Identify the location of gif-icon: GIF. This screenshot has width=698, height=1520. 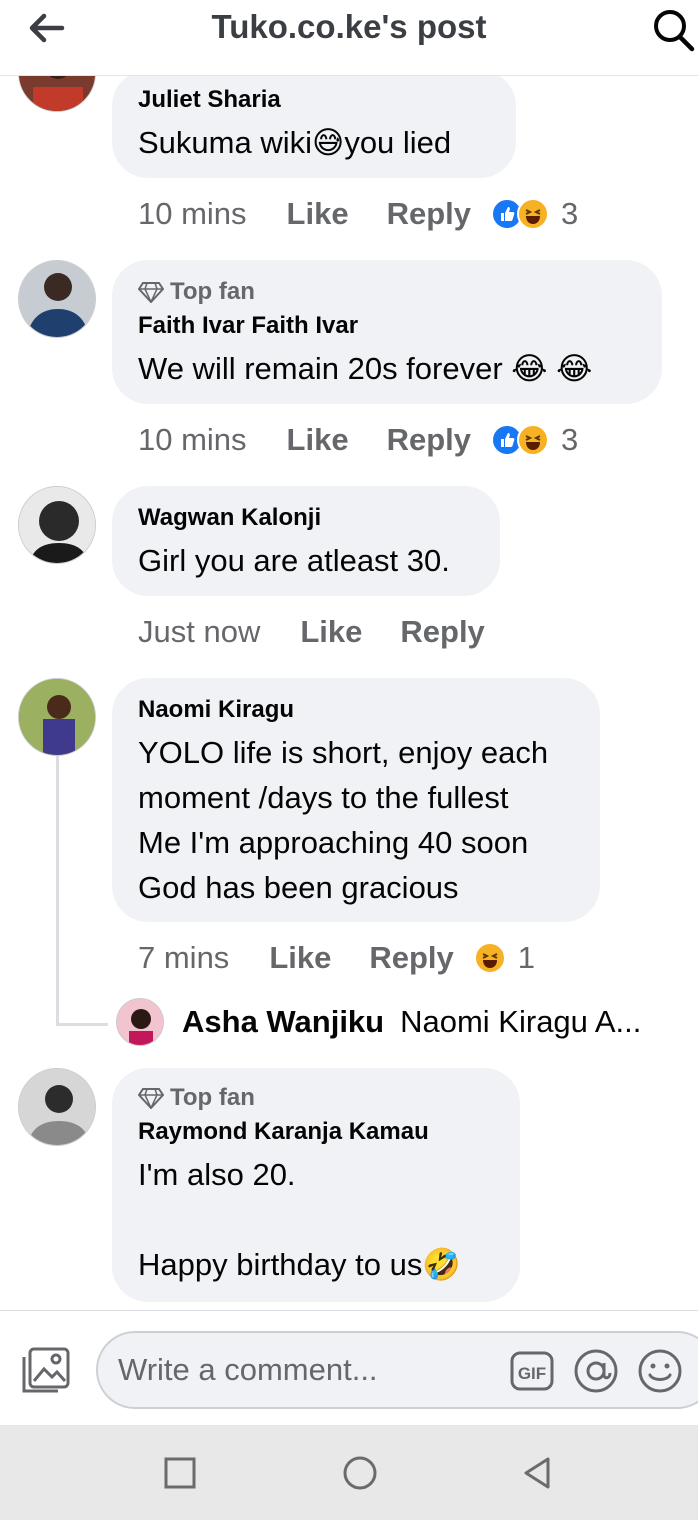
(532, 1371).